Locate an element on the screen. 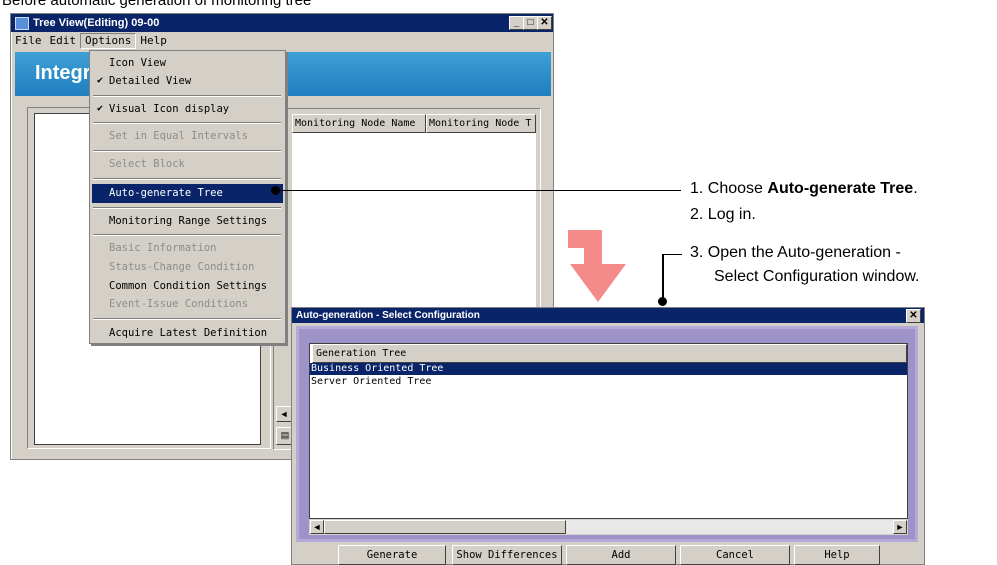  menu-item-event-issue-conditions: Event-Issue Conditions is located at coordinates (187, 305).